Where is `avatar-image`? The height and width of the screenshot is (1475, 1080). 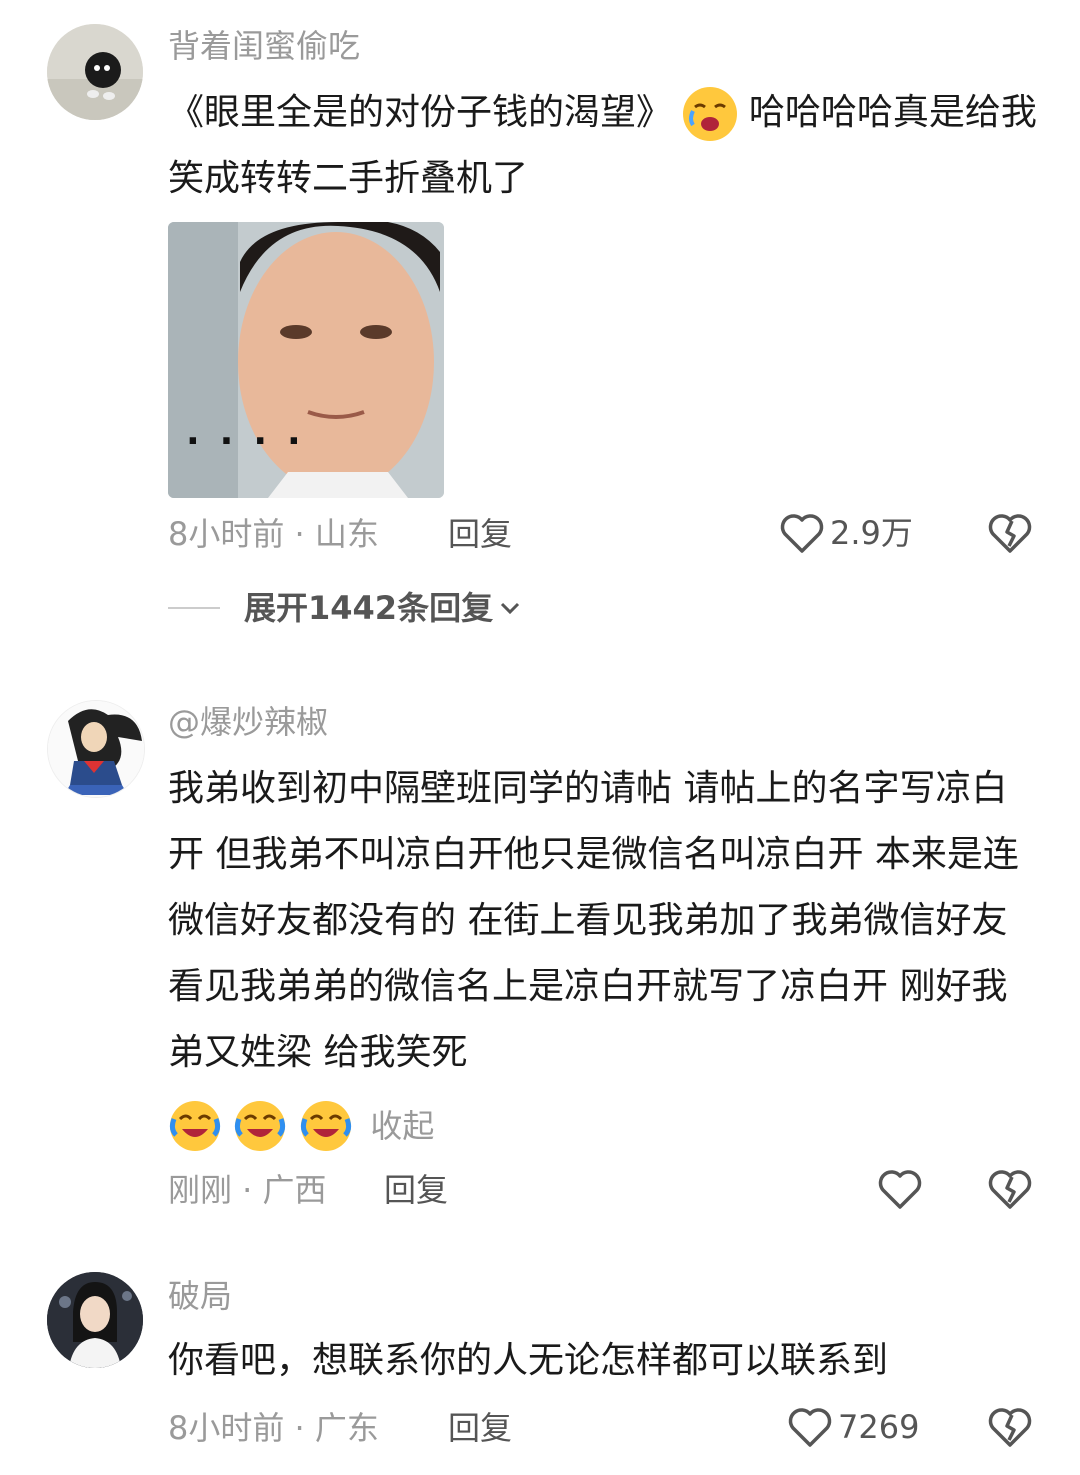 avatar-image is located at coordinates (95, 1320).